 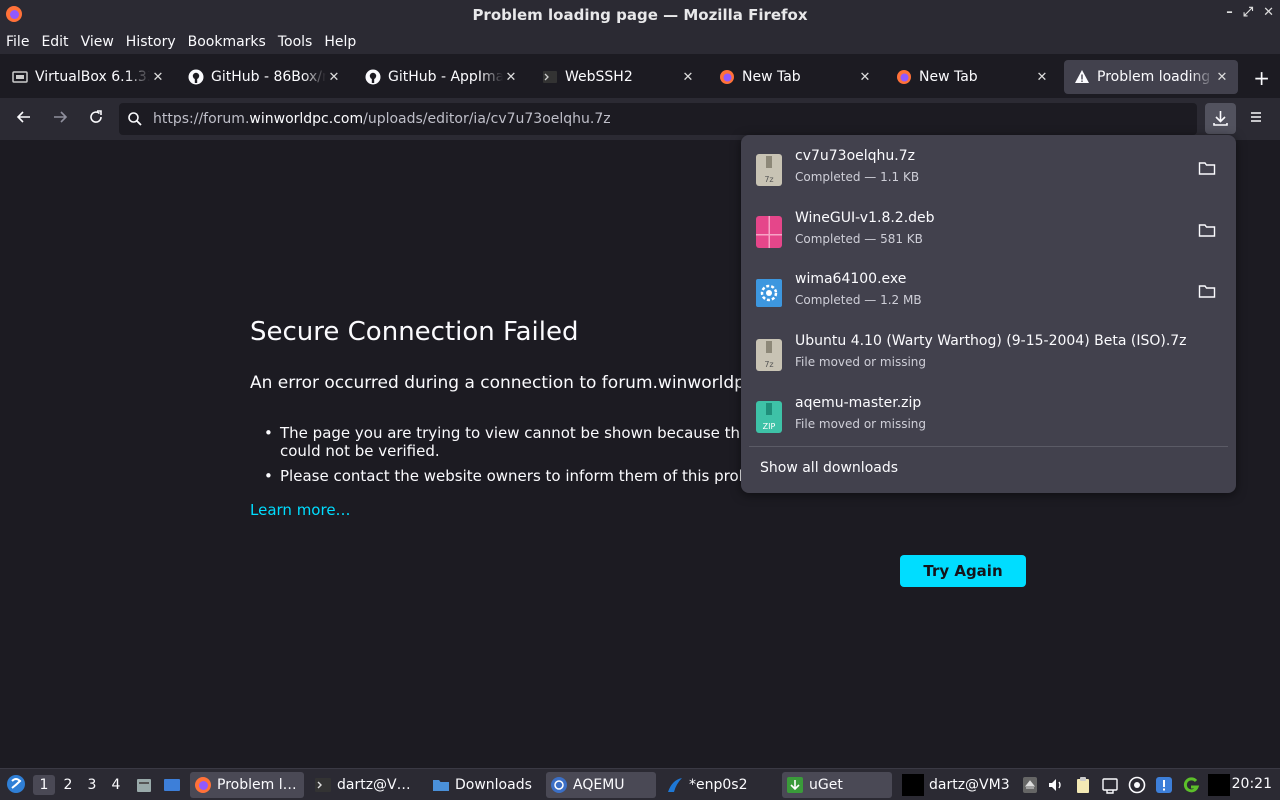 I want to click on task-label: Downloads, so click(x=493, y=785).